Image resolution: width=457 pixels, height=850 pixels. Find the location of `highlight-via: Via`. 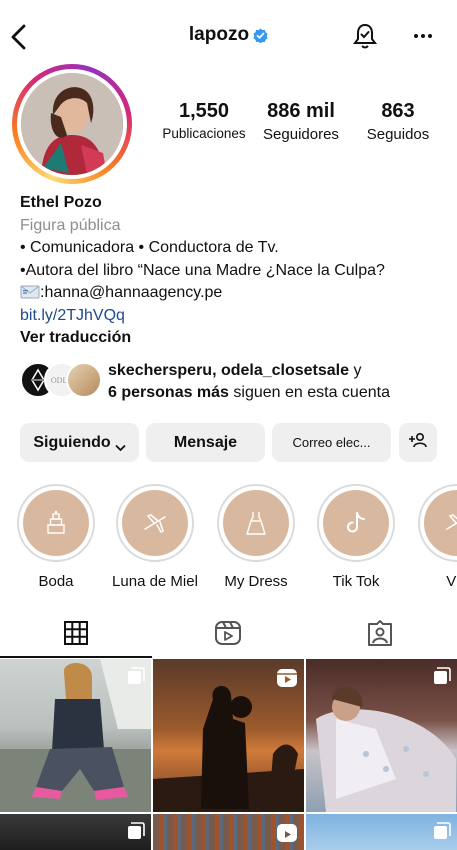

highlight-via: Via is located at coordinates (434, 537).